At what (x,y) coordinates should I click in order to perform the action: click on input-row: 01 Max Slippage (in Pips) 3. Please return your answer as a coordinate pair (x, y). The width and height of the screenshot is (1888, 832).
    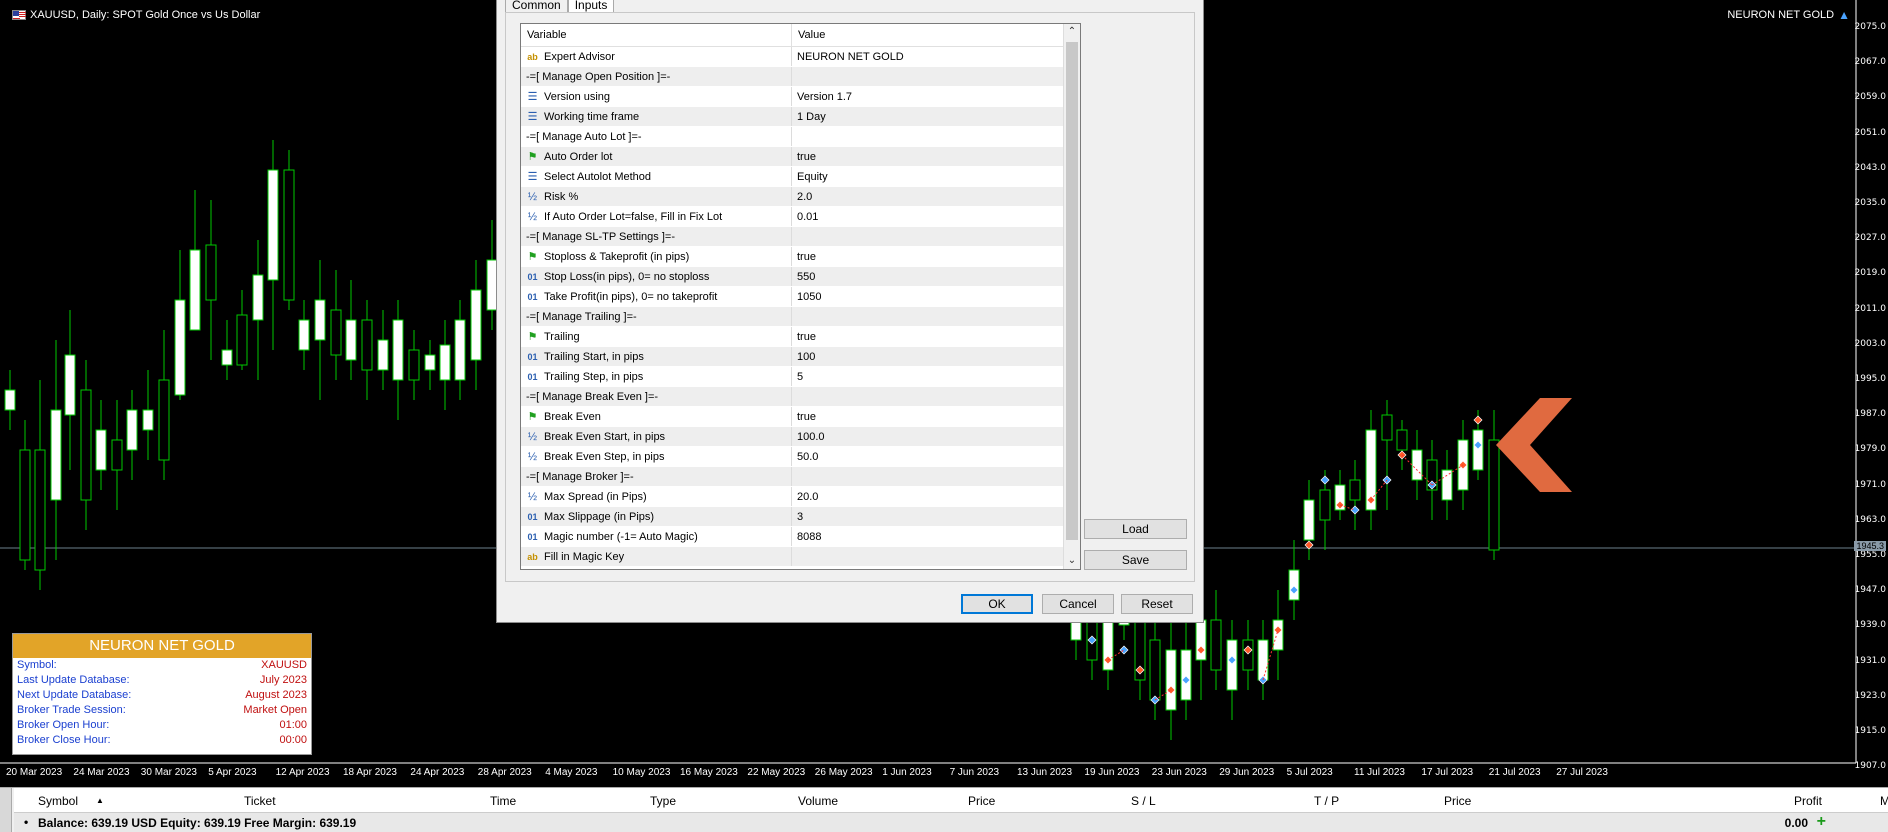
    Looking at the image, I should click on (800, 517).